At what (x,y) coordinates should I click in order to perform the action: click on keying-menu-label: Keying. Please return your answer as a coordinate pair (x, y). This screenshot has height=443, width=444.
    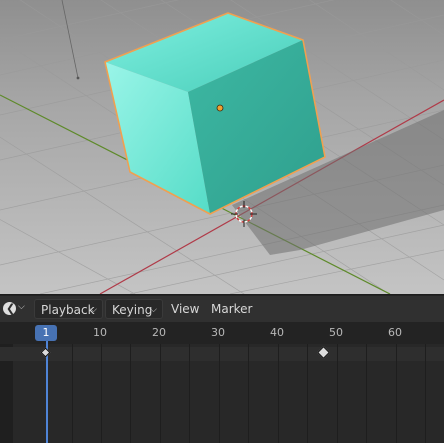
    Looking at the image, I should click on (132, 310).